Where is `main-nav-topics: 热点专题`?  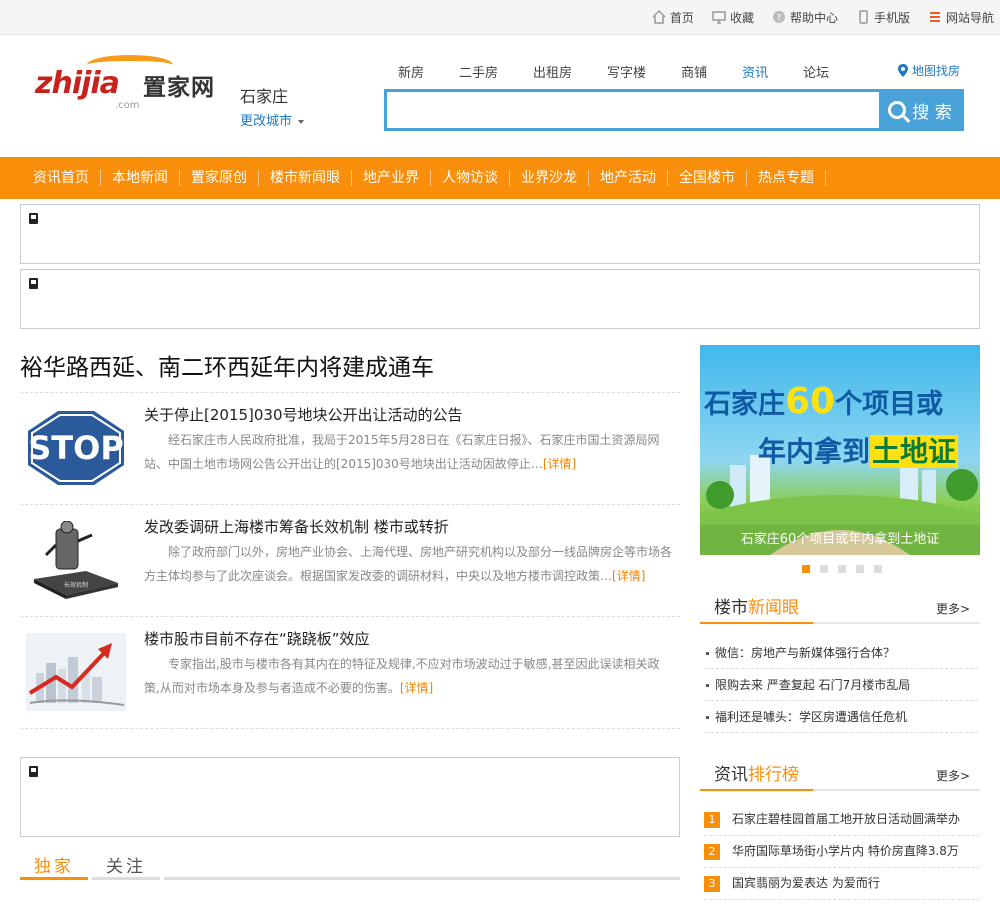 main-nav-topics: 热点专题 is located at coordinates (786, 178).